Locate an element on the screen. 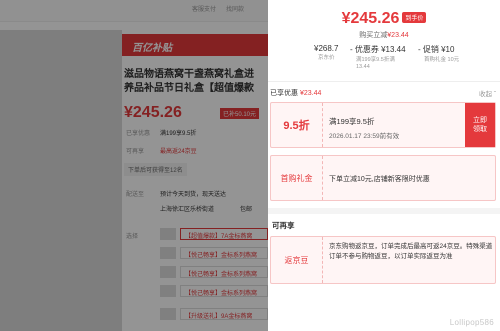 The image size is (500, 331). calc-promo-value: - 促销 ¥10 is located at coordinates (436, 49).